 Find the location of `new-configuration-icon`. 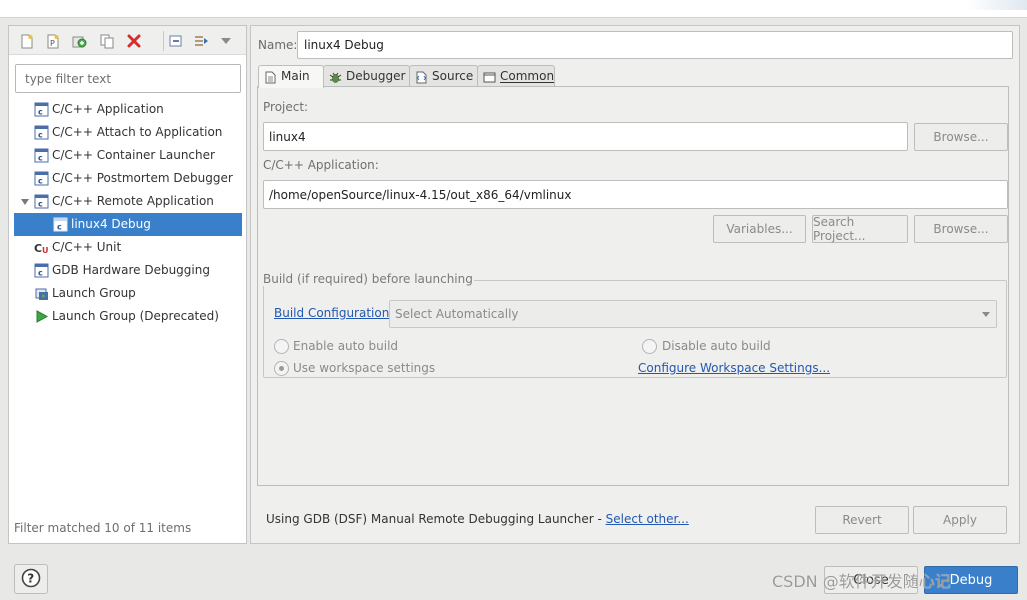

new-configuration-icon is located at coordinates (27, 41).